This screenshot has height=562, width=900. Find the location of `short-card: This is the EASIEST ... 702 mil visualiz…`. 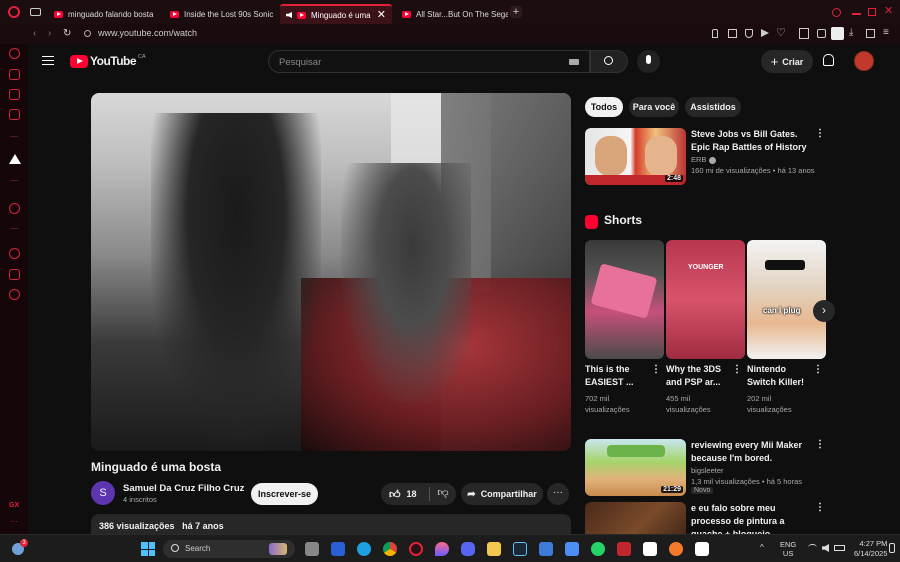

short-card: This is the EASIEST ... 702 mil visualiz… is located at coordinates (625, 330).